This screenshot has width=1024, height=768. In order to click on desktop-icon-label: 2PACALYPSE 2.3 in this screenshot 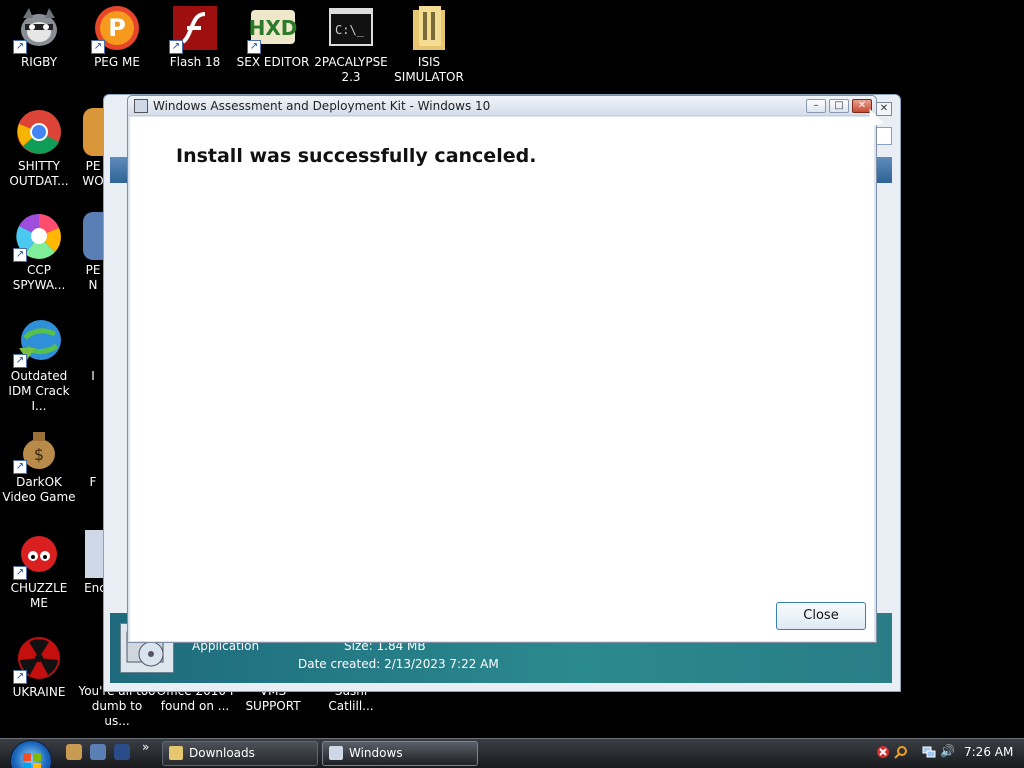, I will do `click(351, 69)`.